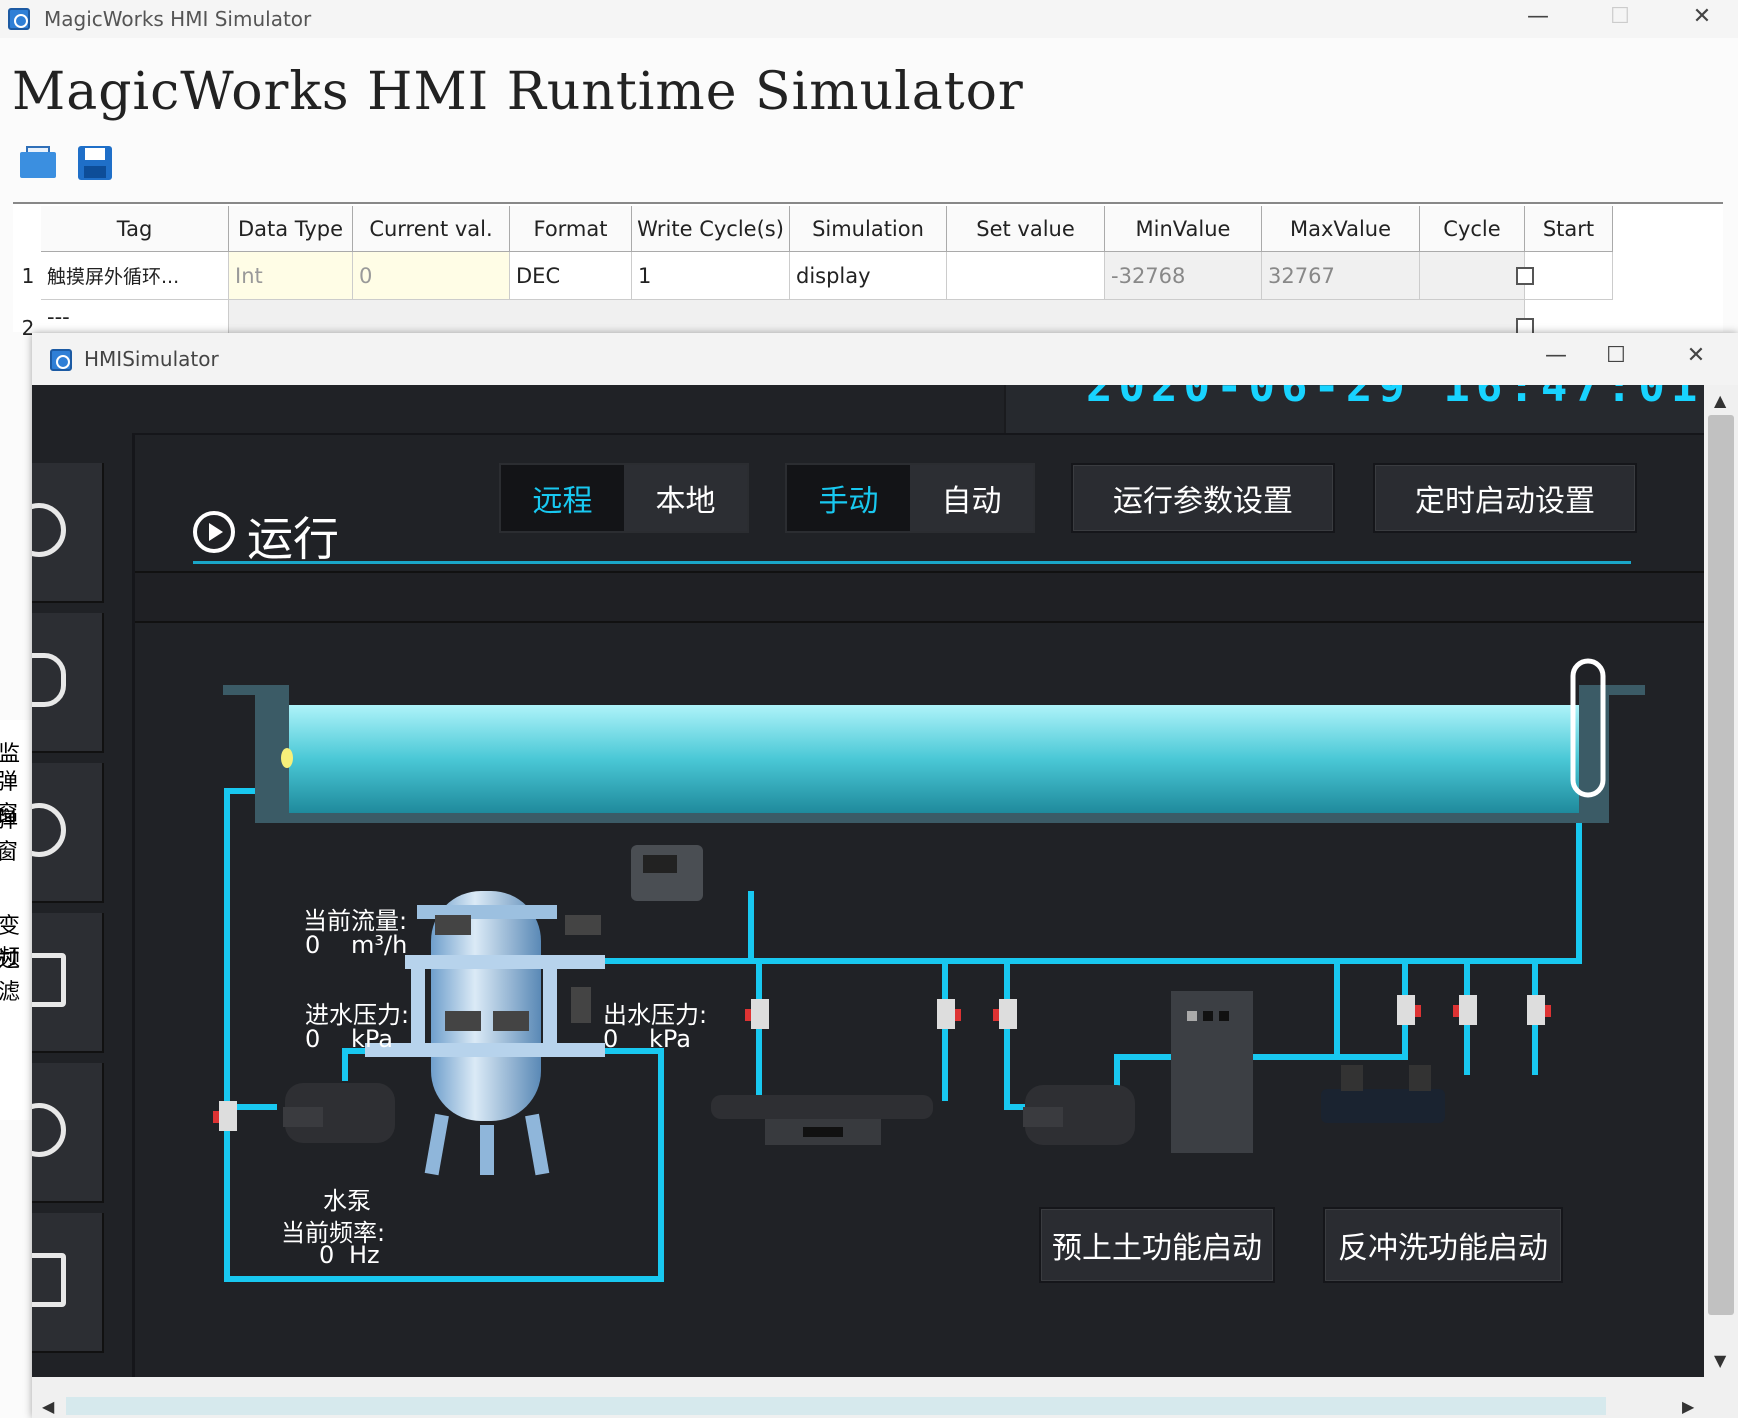 The height and width of the screenshot is (1418, 1738). I want to click on document-icon, so click(49, 1280).